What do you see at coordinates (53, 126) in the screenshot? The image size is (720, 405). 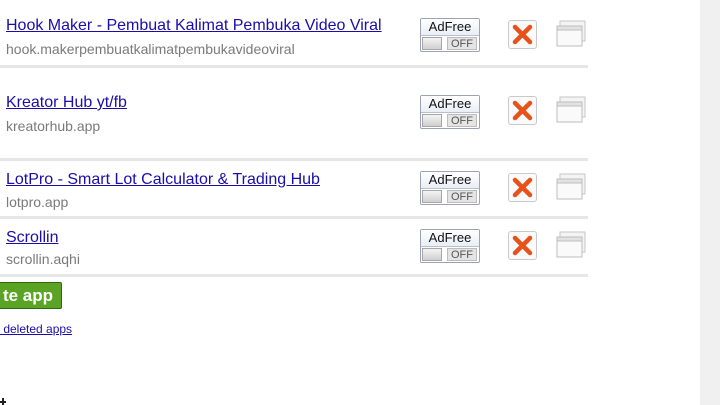 I see `app-host: kreatorhub.app` at bounding box center [53, 126].